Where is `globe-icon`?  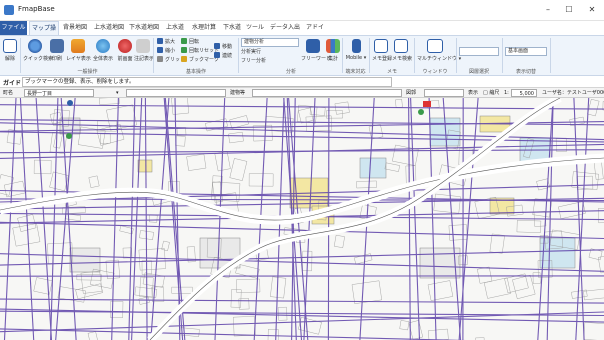
globe-icon is located at coordinates (103, 46).